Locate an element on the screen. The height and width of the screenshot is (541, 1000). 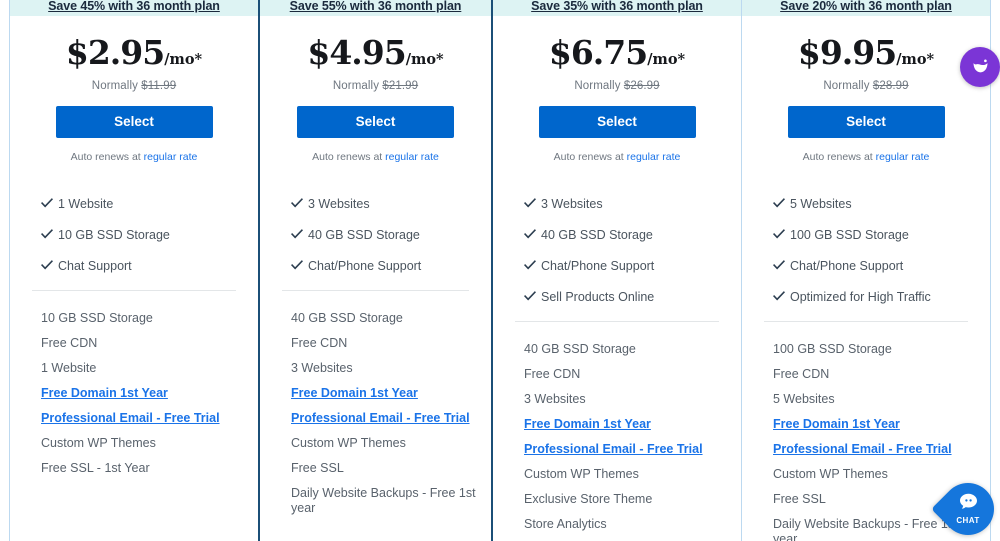
plan-highlight-item: 100 GB SSD Storage is located at coordinates (881, 235).